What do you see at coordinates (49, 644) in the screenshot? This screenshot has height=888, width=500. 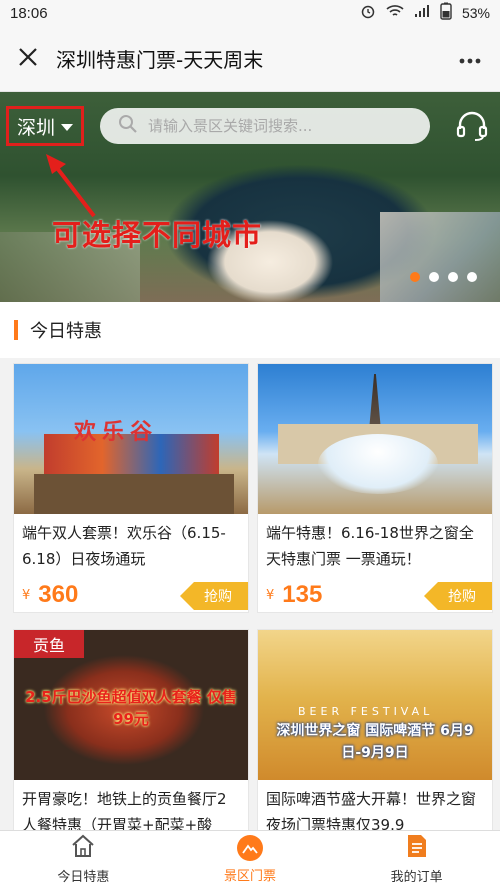 I see `restaurant-logo: 贡鱼` at bounding box center [49, 644].